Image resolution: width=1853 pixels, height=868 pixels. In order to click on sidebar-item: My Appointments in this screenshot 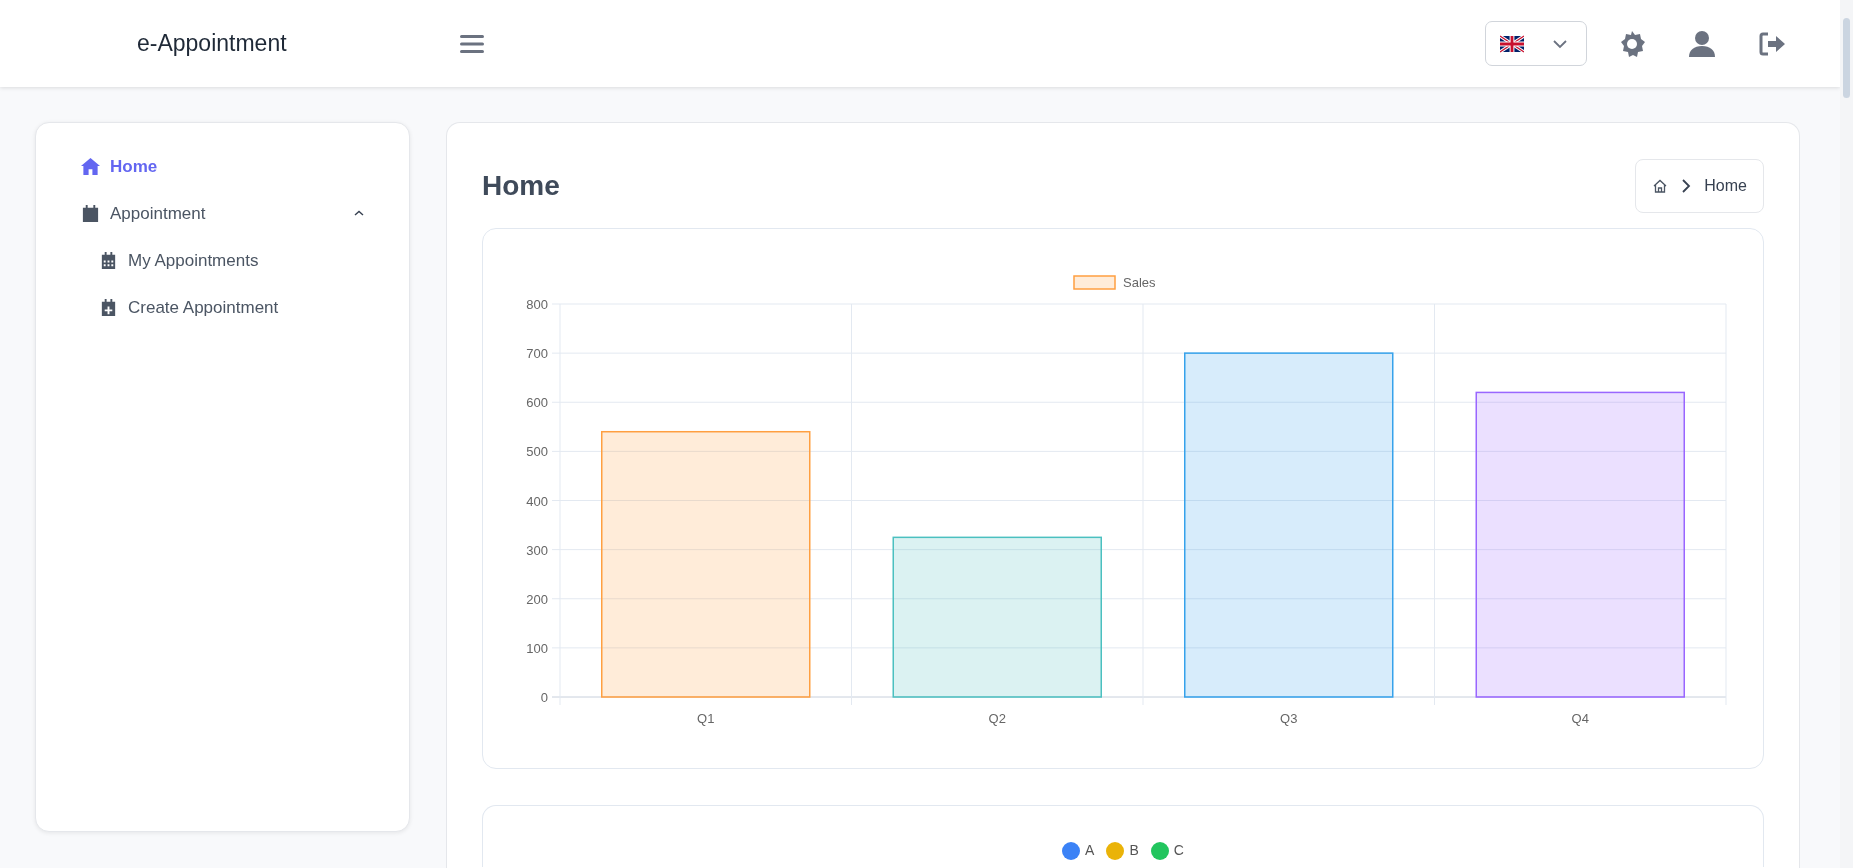, I will do `click(222, 260)`.